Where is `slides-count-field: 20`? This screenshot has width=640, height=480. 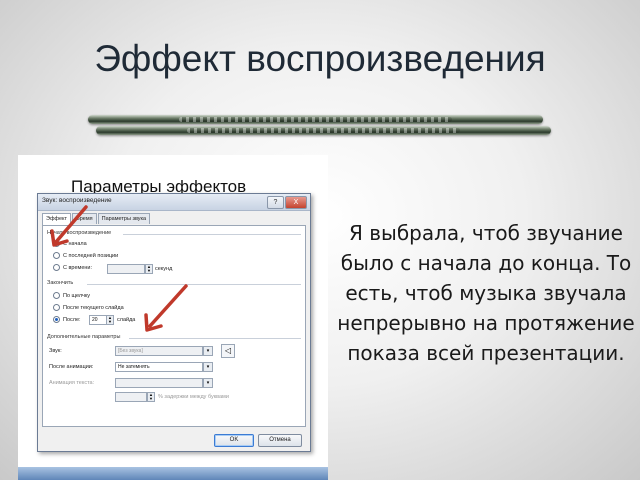 slides-count-field: 20 is located at coordinates (98, 320).